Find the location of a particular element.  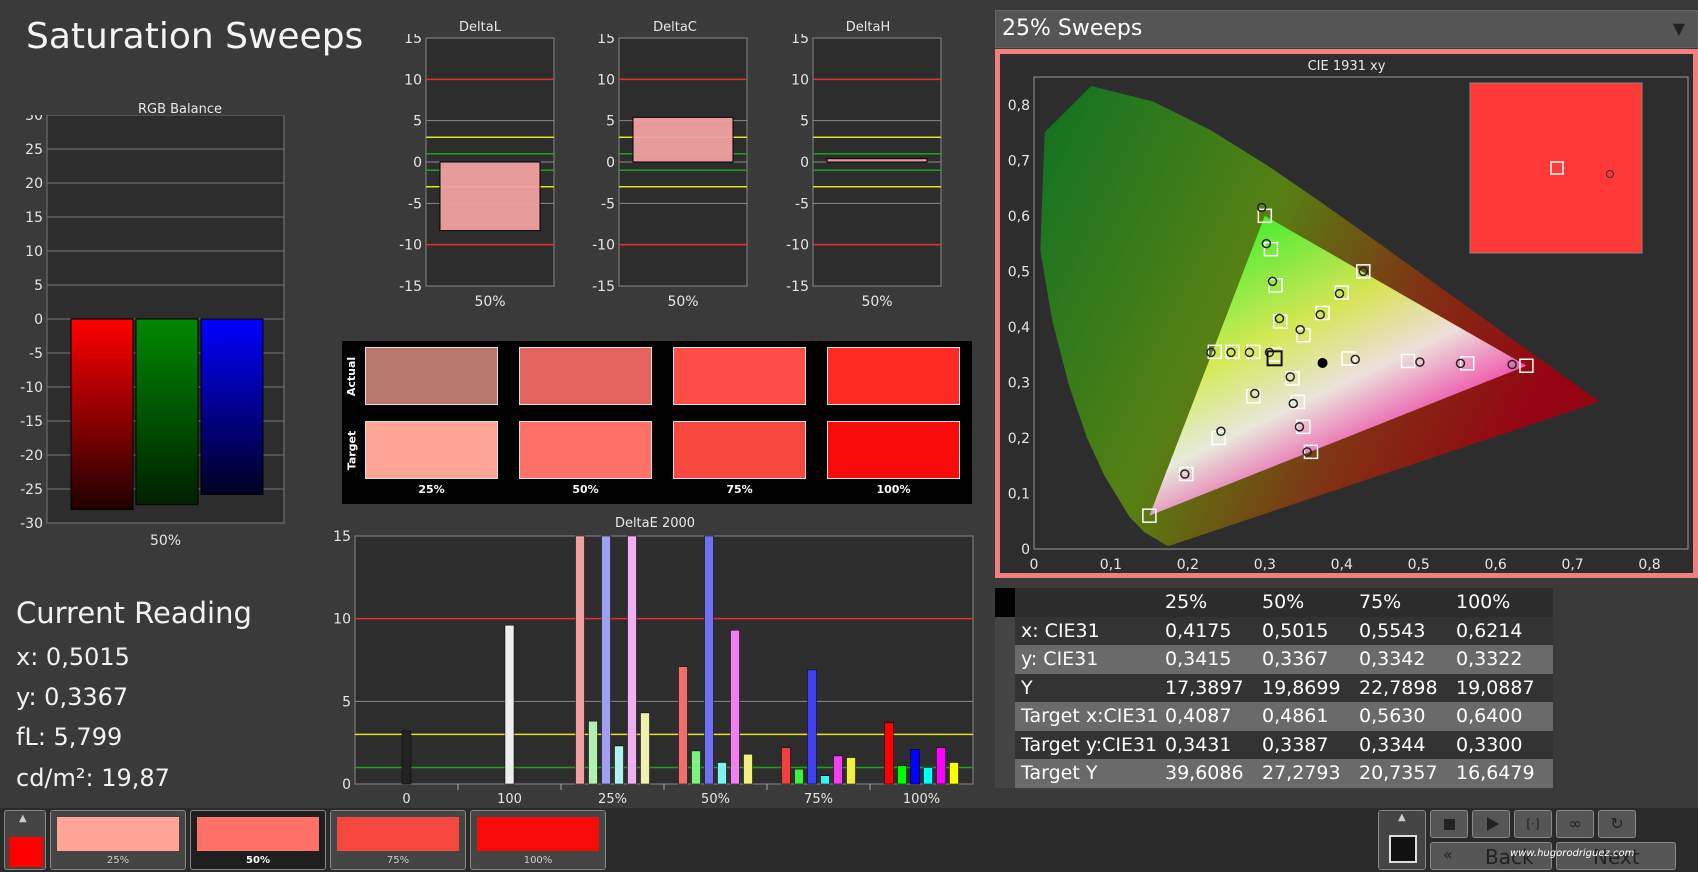

table-cell: 0,3367 is located at coordinates (1295, 659).